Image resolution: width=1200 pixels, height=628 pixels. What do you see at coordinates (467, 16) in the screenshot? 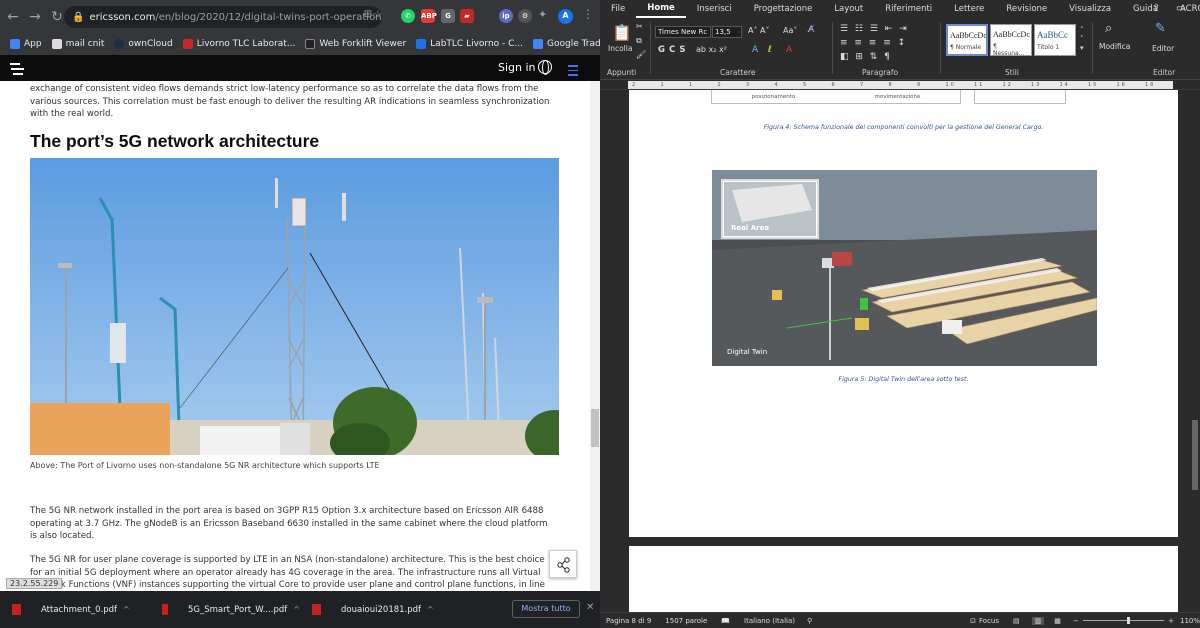
I see `extension-icon: ▰` at bounding box center [467, 16].